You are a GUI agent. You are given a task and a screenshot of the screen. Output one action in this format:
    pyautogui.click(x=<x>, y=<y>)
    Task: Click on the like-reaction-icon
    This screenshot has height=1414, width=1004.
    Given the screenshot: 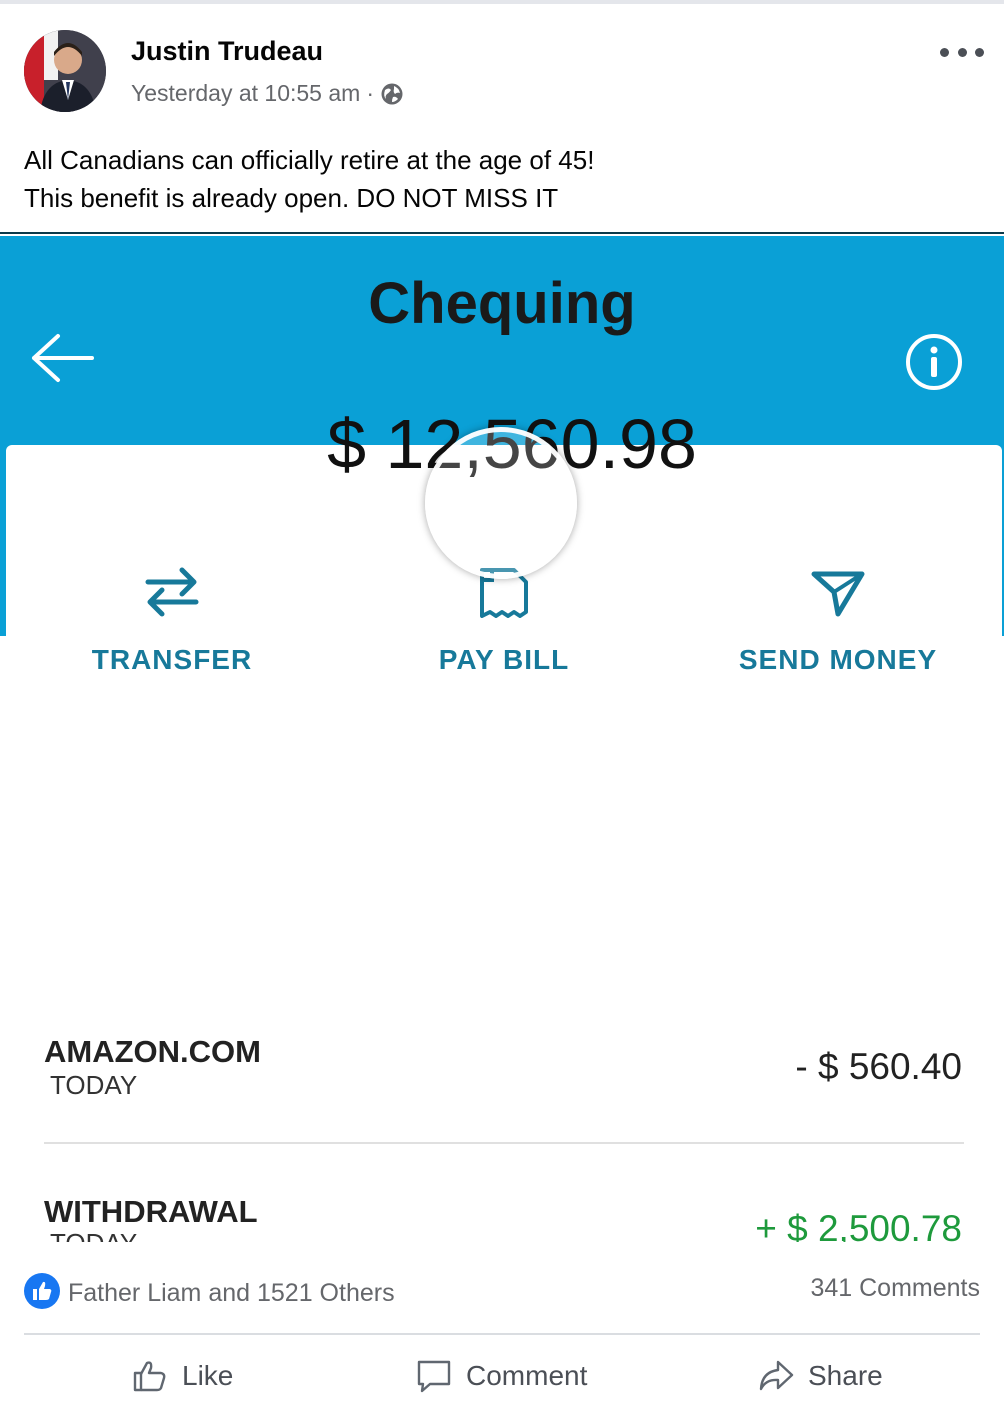 What is the action you would take?
    pyautogui.click(x=42, y=1291)
    